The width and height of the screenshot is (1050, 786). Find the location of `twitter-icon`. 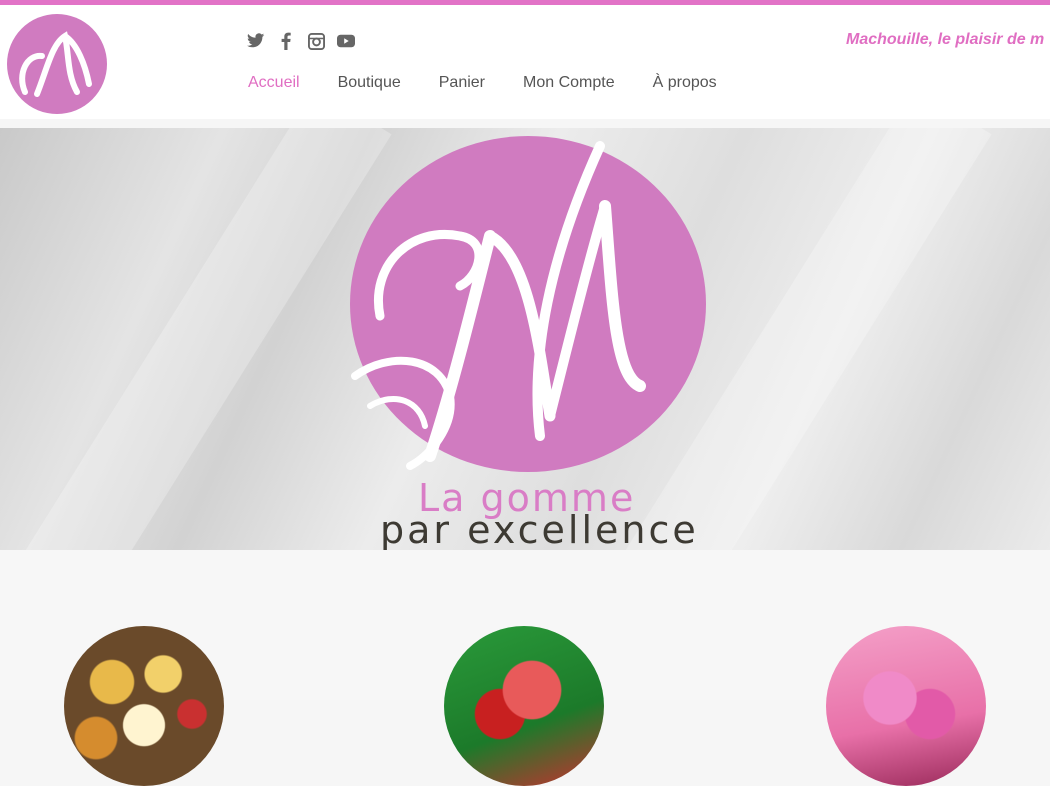

twitter-icon is located at coordinates (256, 41).